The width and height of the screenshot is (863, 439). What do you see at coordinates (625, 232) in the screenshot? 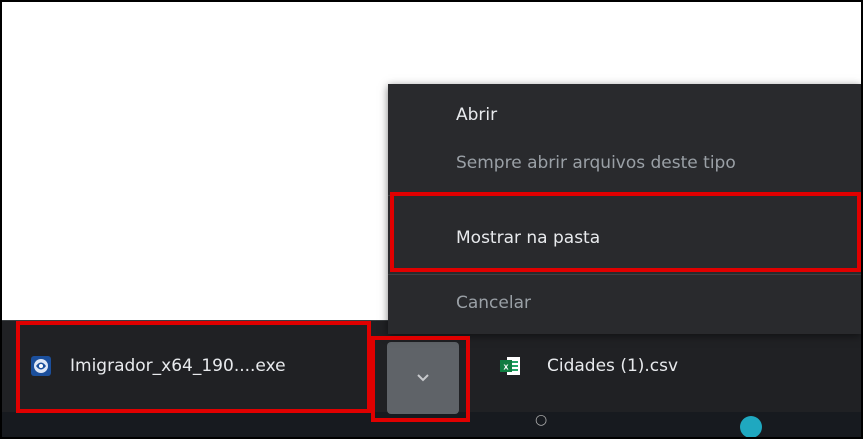
I see `highlight-show-in-folder` at bounding box center [625, 232].